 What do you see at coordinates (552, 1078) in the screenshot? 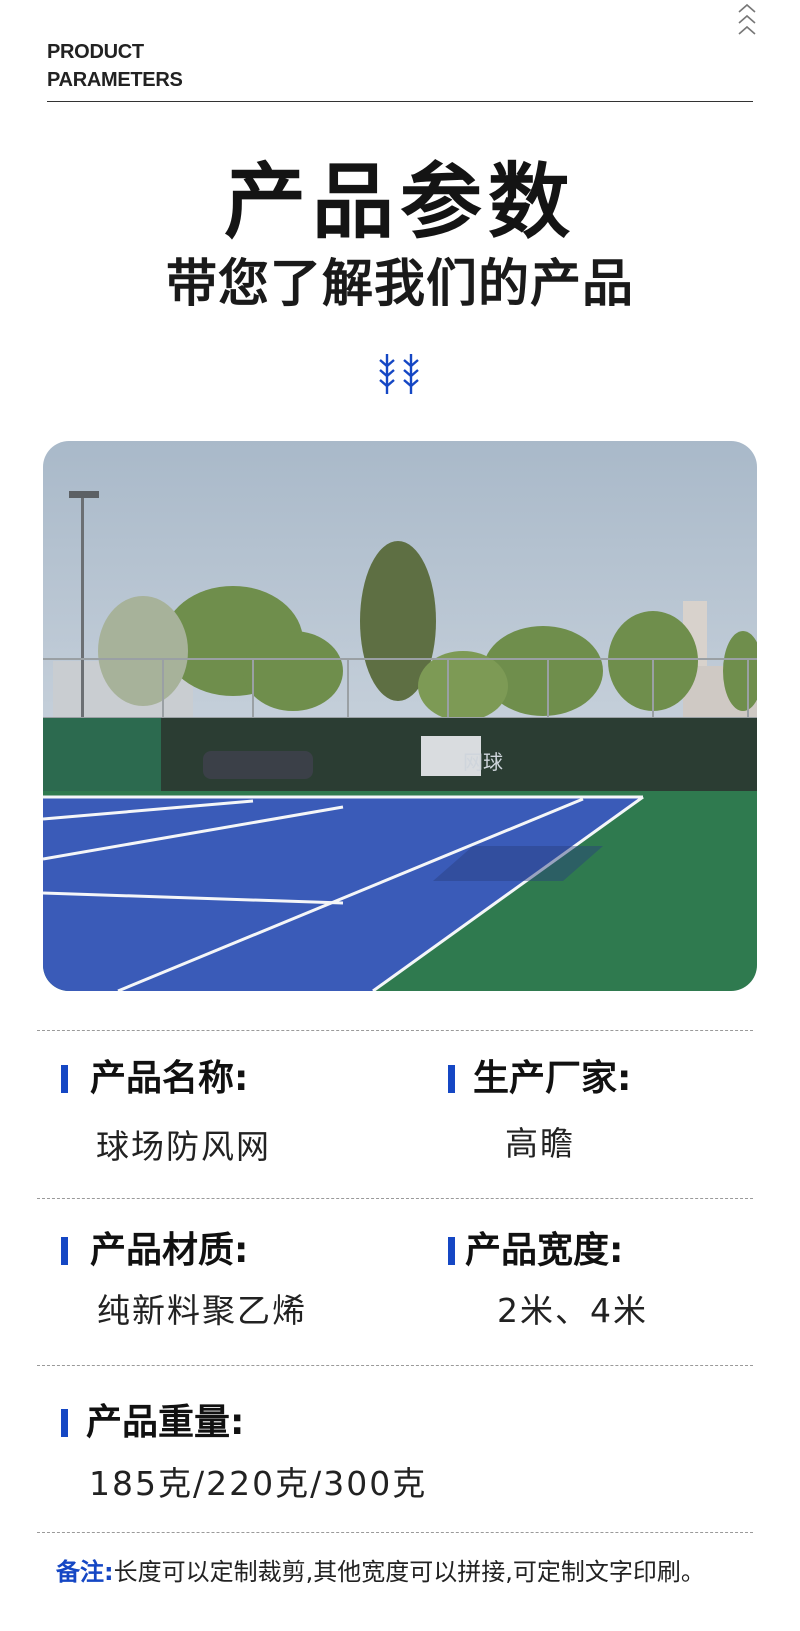
I see `param-label-manufacturer: 生产厂家:` at bounding box center [552, 1078].